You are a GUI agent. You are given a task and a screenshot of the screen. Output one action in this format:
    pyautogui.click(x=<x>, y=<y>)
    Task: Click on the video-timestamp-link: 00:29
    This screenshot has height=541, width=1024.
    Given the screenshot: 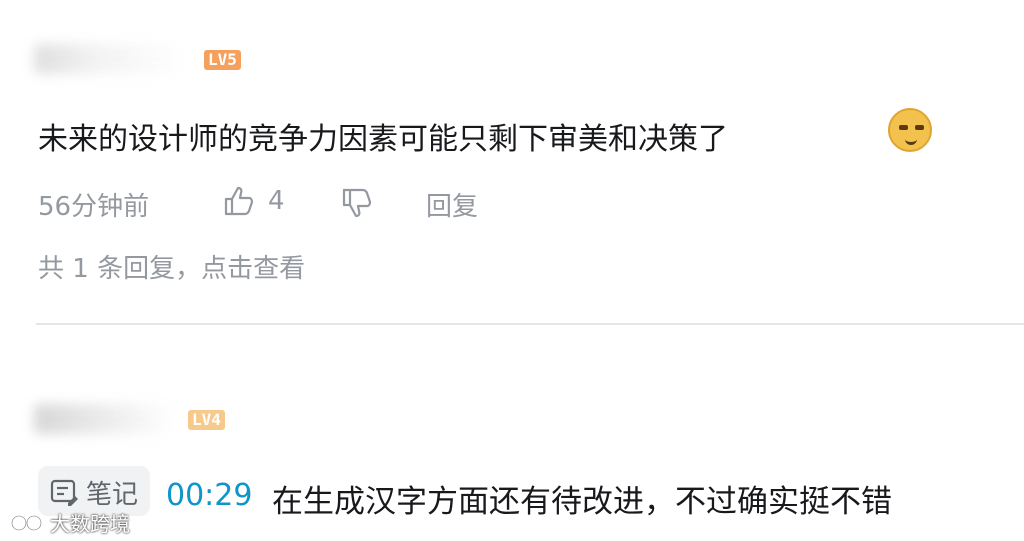 What is the action you would take?
    pyautogui.click(x=209, y=495)
    